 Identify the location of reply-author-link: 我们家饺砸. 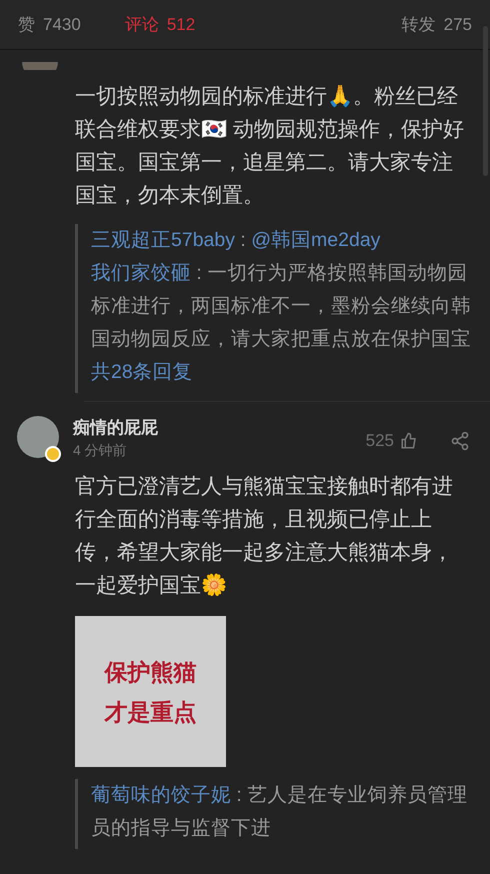
(141, 273).